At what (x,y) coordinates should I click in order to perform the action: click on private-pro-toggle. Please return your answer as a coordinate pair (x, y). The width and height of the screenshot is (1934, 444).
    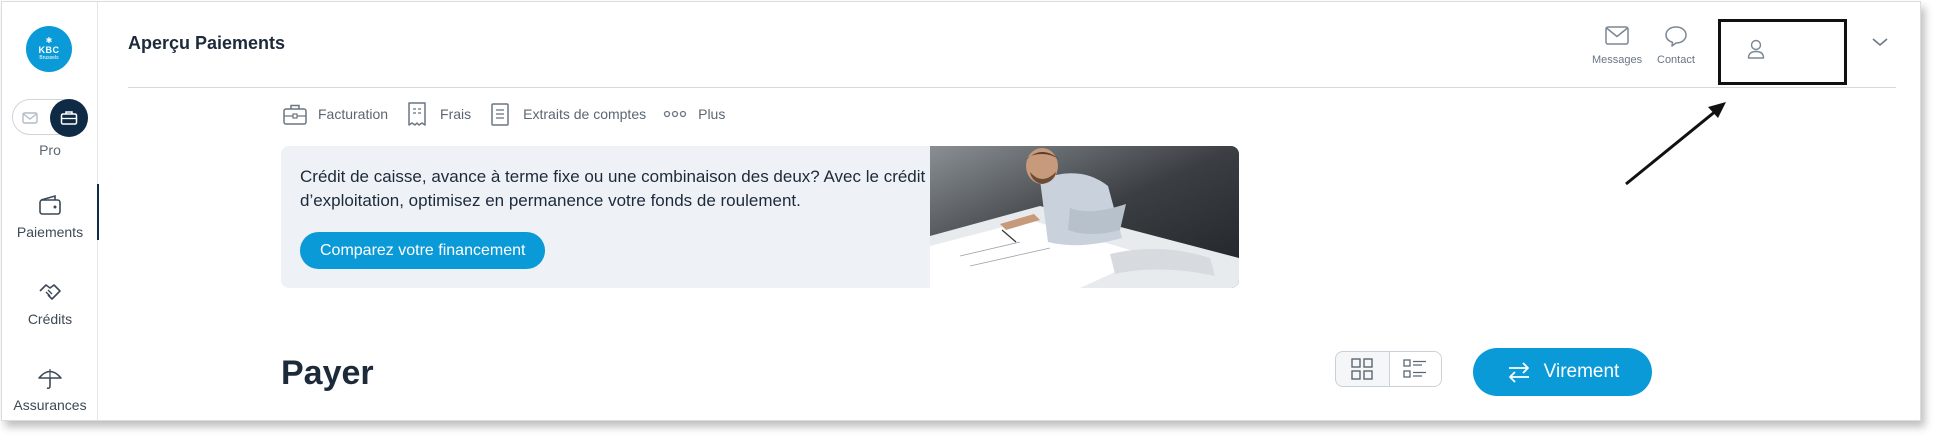
    Looking at the image, I should click on (50, 118).